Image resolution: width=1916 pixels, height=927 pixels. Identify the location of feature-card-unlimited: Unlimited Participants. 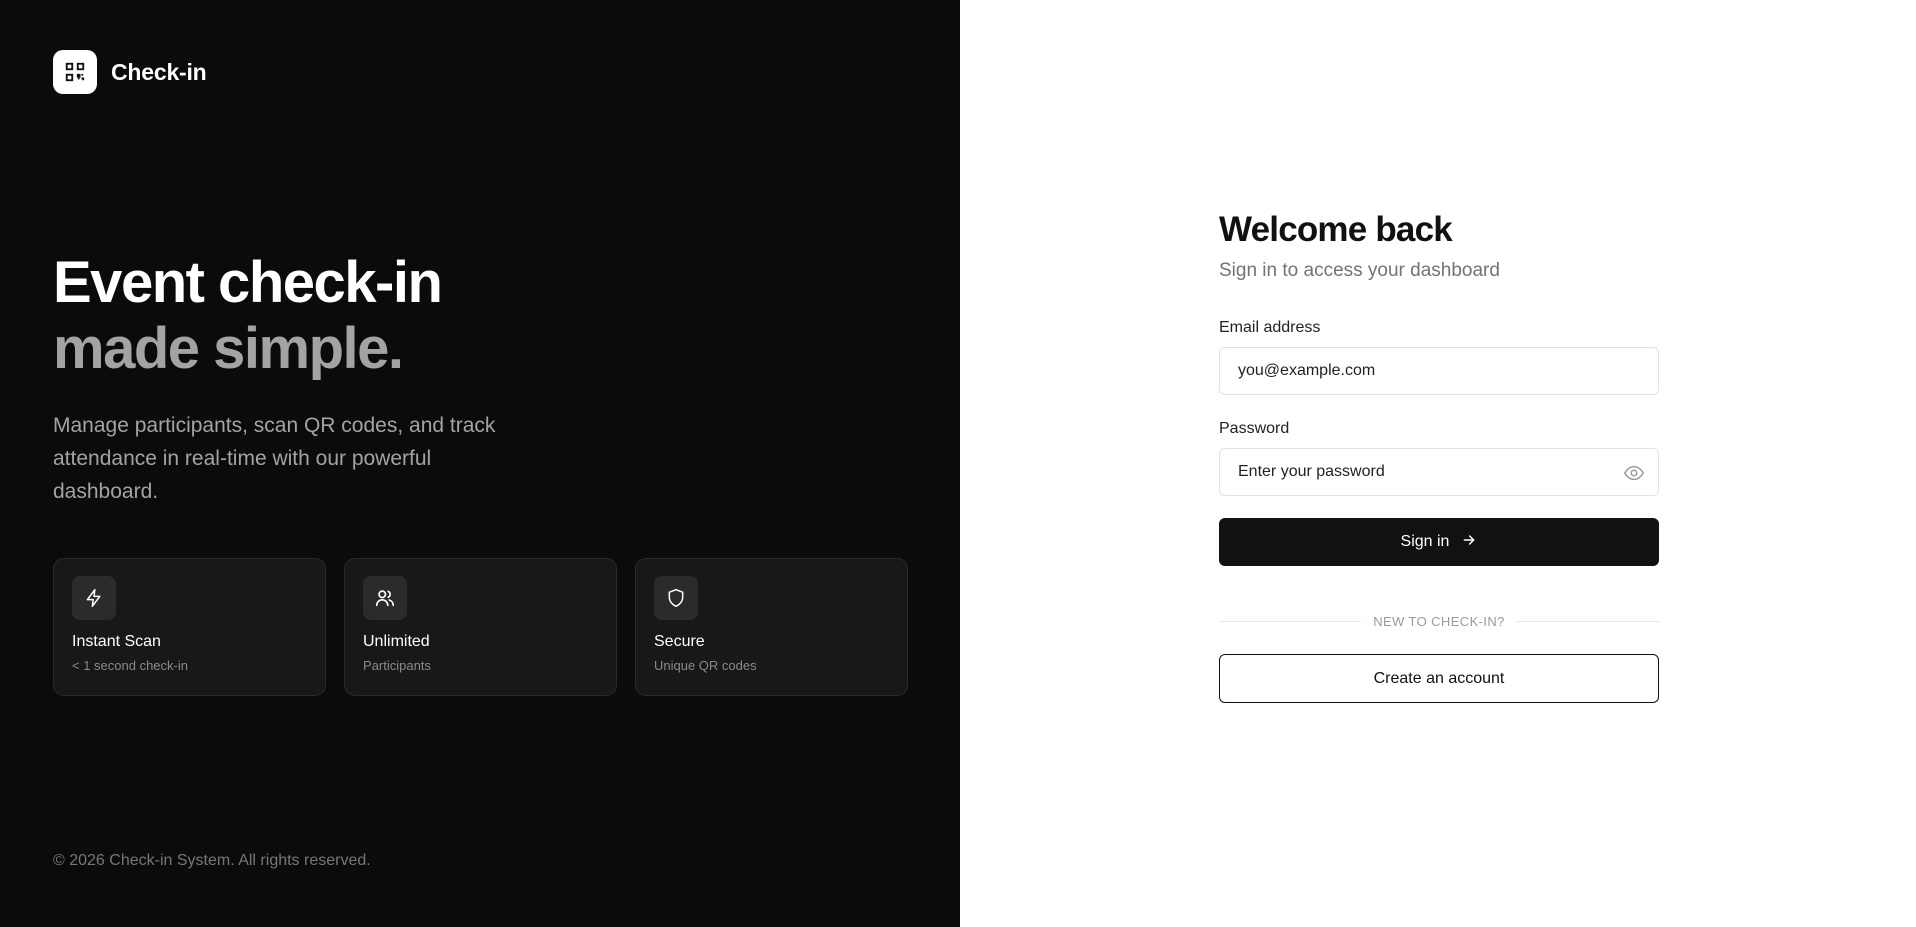
(480, 627).